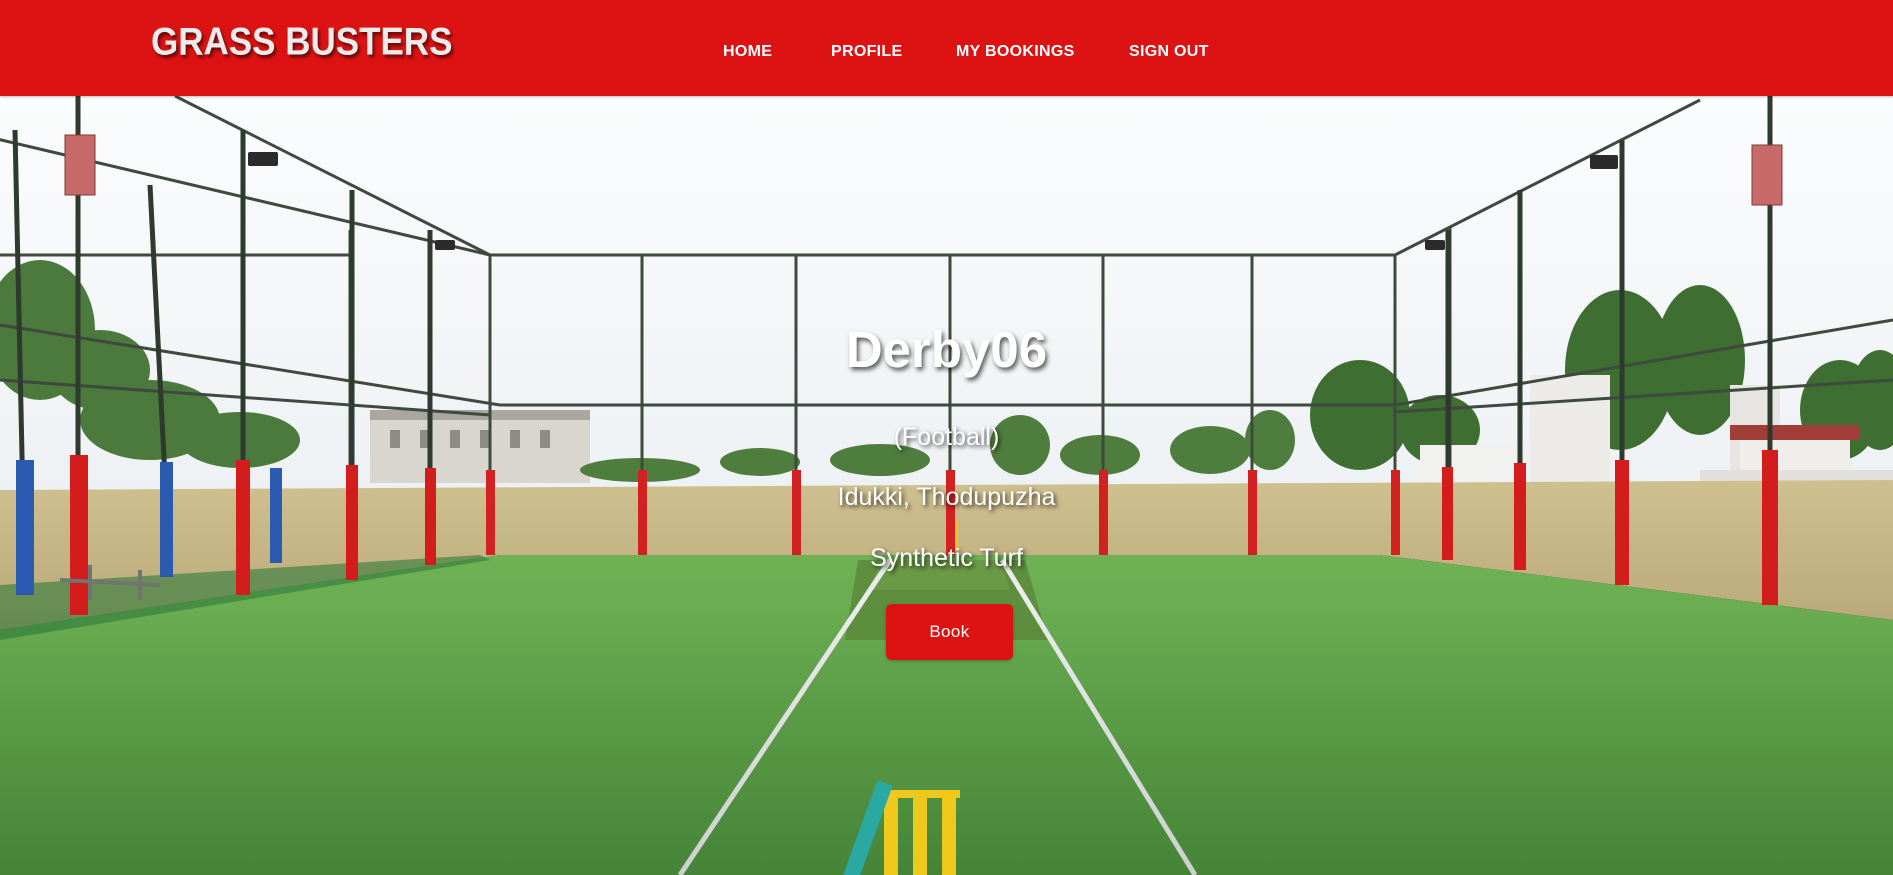 The image size is (1893, 875). Describe the element at coordinates (946, 497) in the screenshot. I see `venue-location: Idukki, Thodupuzha` at that location.